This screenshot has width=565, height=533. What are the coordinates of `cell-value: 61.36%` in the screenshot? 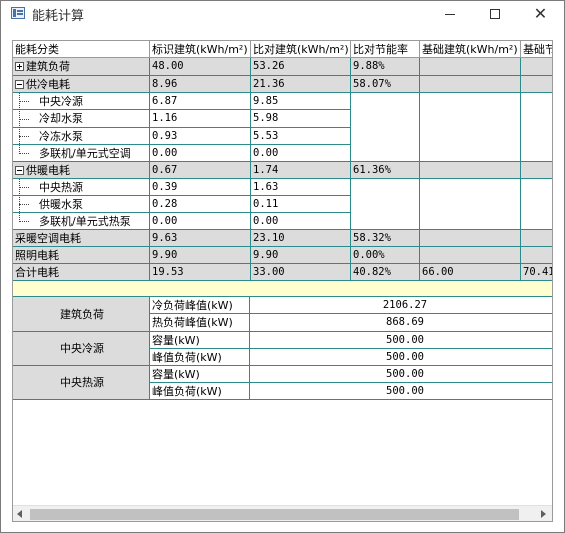 It's located at (385, 170).